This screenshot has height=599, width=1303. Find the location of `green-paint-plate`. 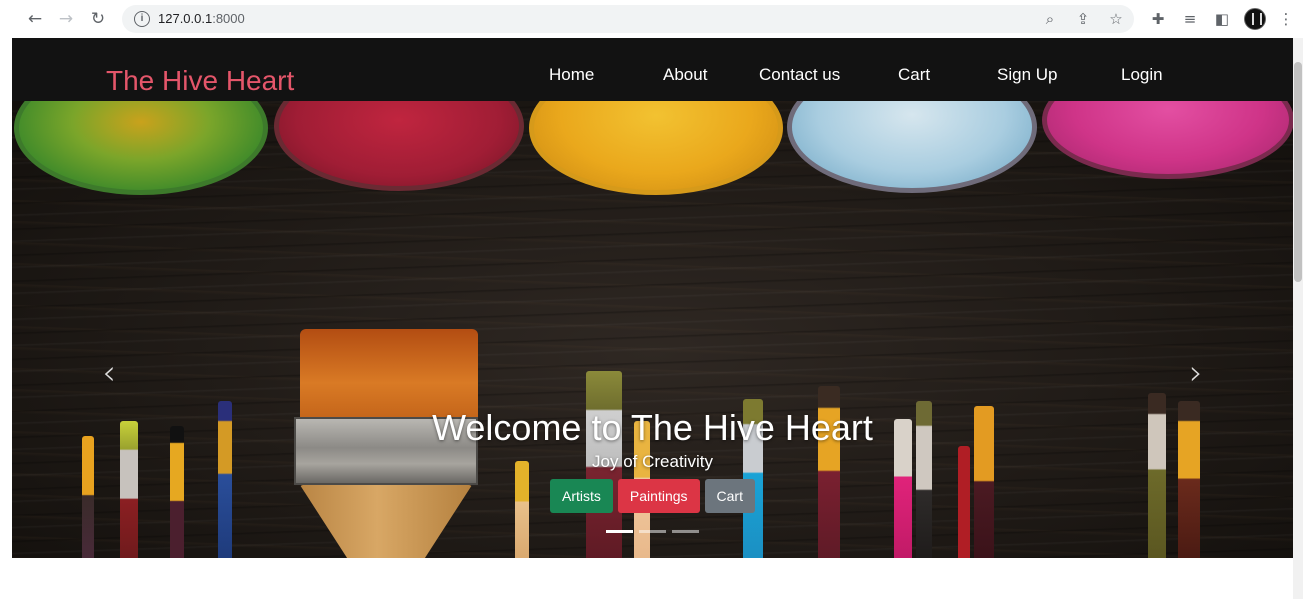

green-paint-plate is located at coordinates (141, 148).